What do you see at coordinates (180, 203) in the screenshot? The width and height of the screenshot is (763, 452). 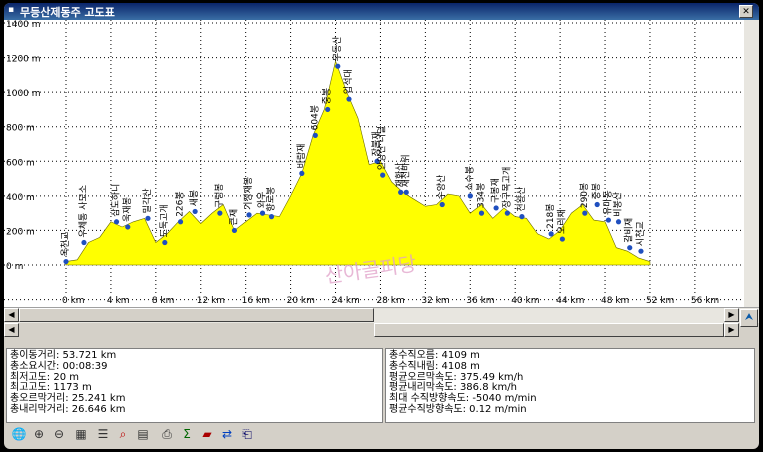 I see `waypoint-label: 226봉` at bounding box center [180, 203].